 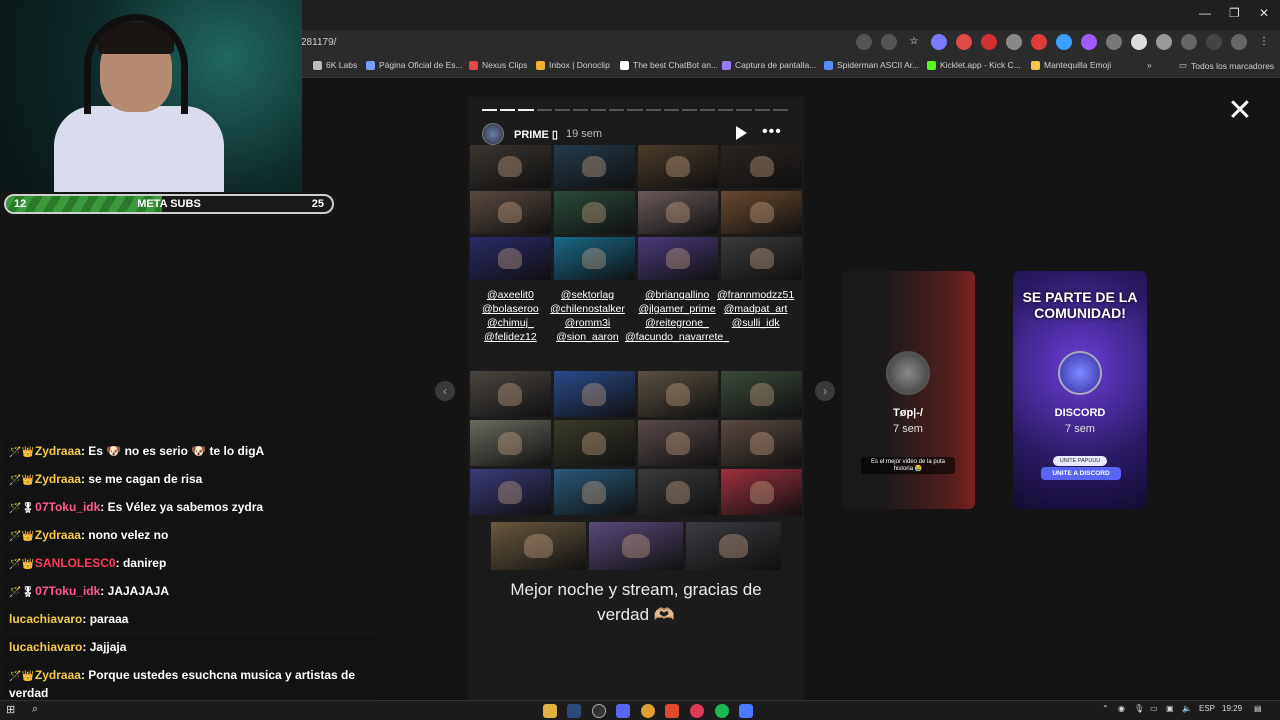 What do you see at coordinates (498, 65) in the screenshot?
I see `bookmark-item: Nexus Clips` at bounding box center [498, 65].